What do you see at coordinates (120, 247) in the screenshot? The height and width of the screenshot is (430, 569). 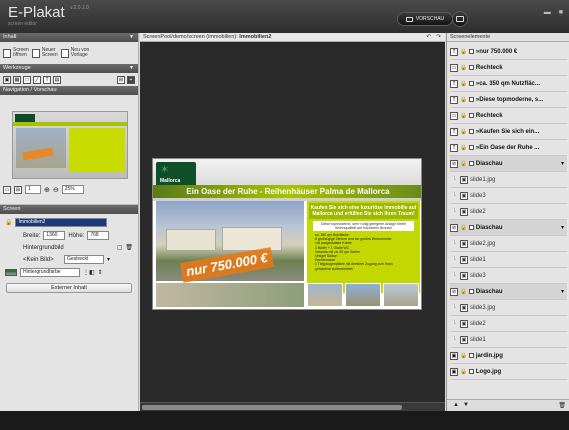 I see `image-icon: ▢` at bounding box center [120, 247].